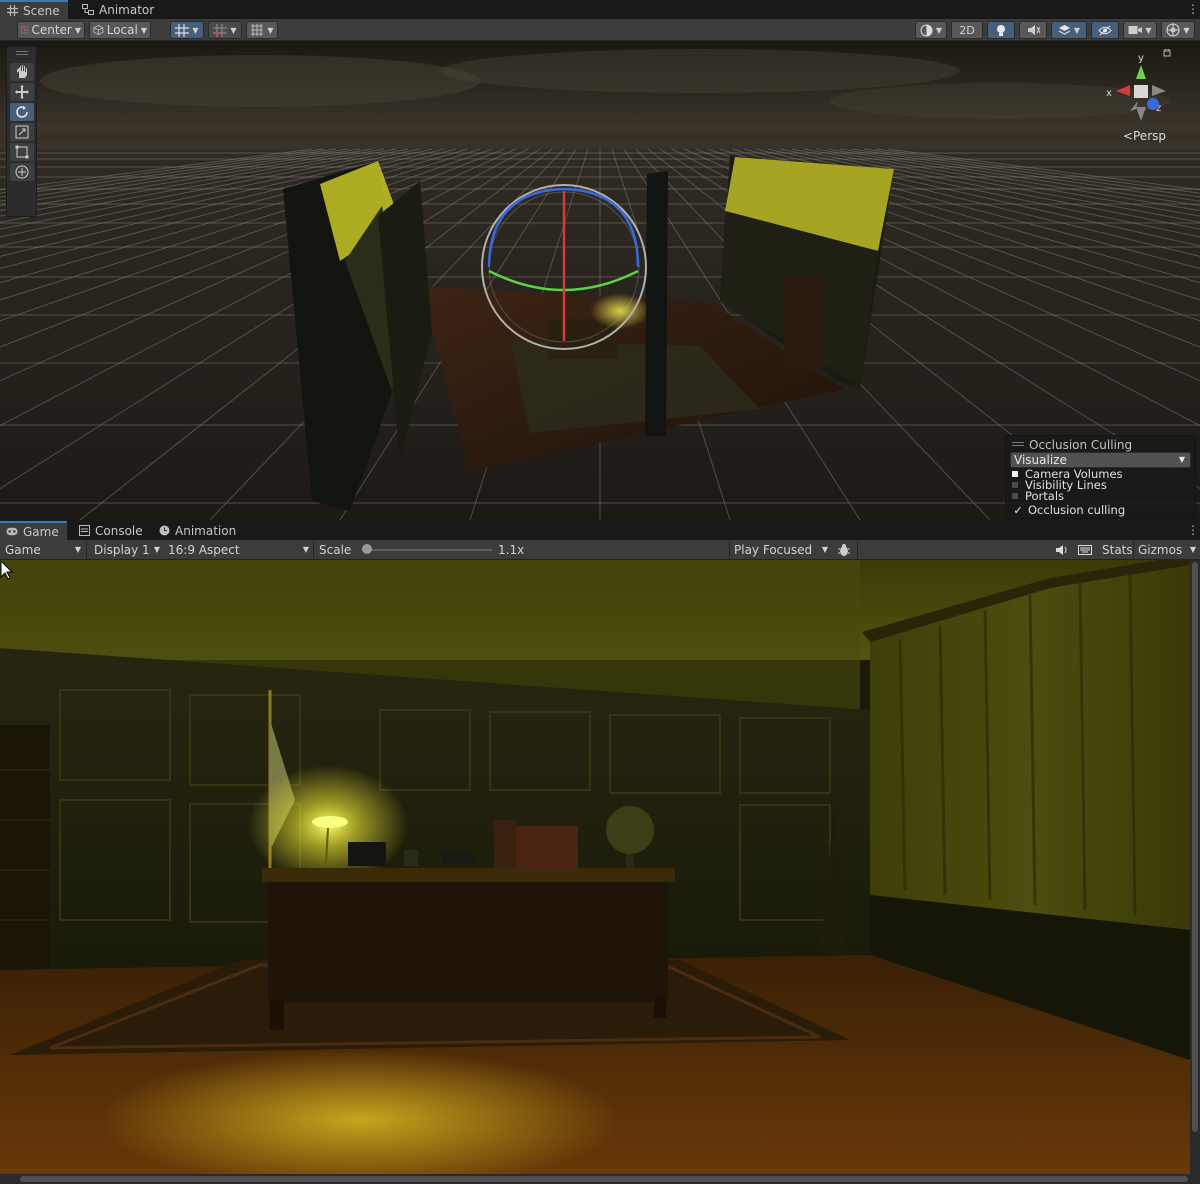 This screenshot has width=1200, height=1184. I want to click on gizmo-globe-icon, so click(1173, 30).